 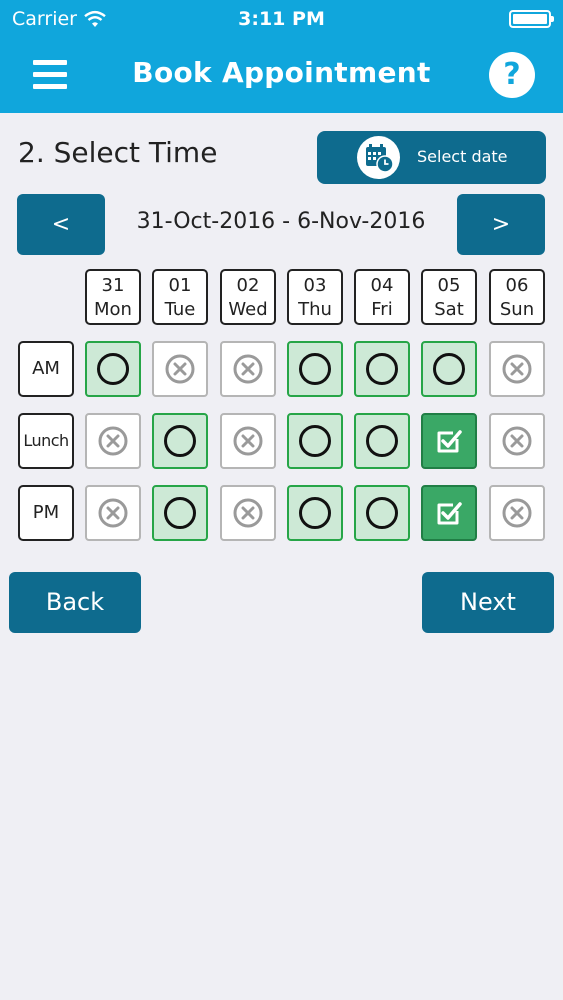 I want to click on day-name: Sat, so click(x=449, y=309).